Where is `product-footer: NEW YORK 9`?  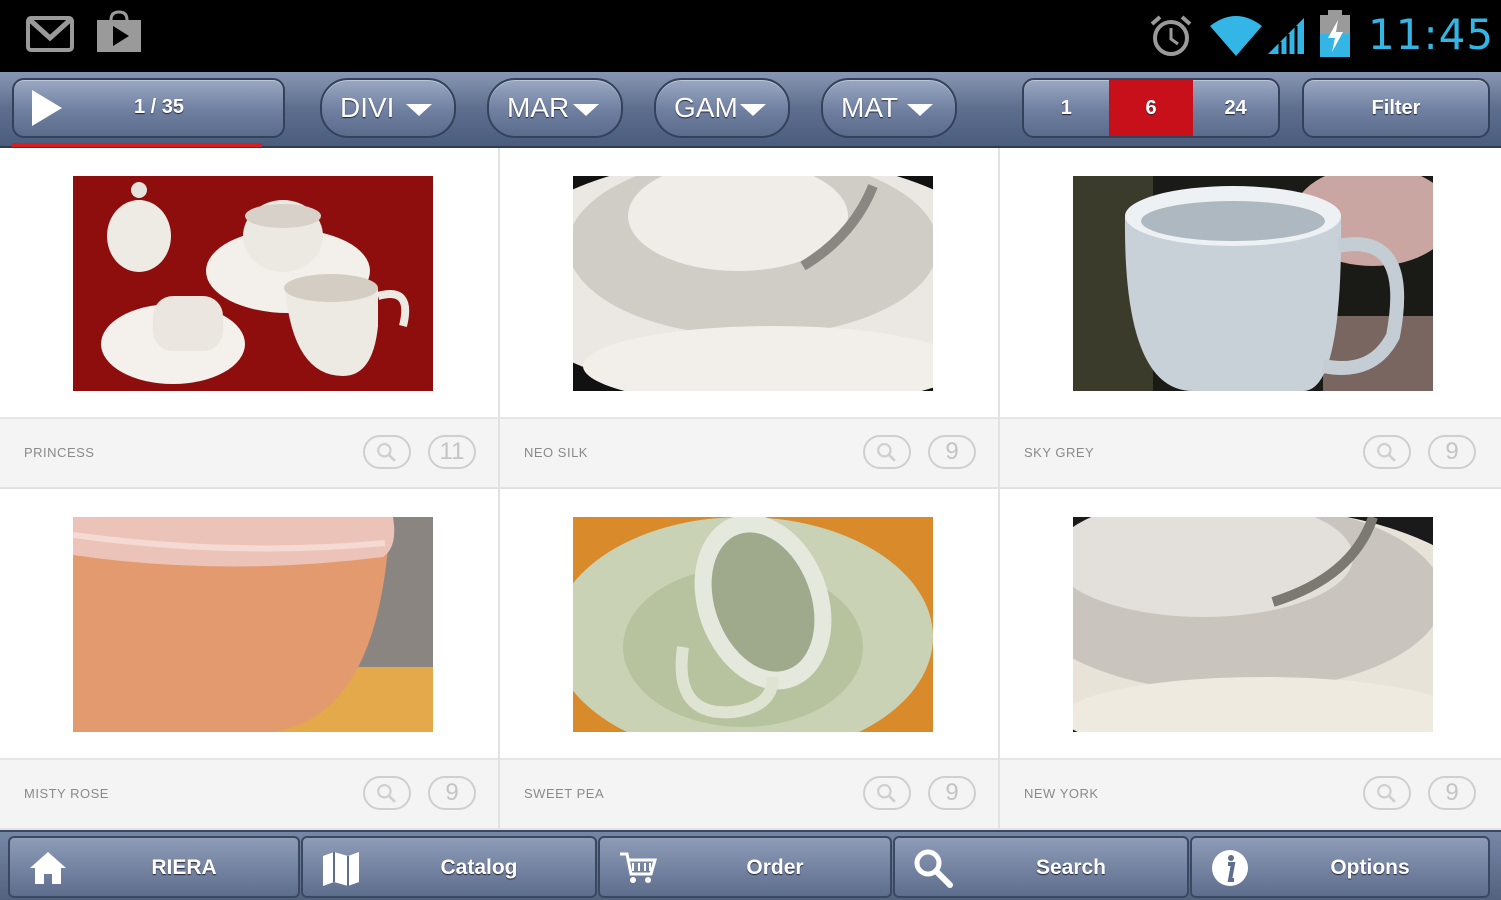 product-footer: NEW YORK 9 is located at coordinates (1250, 793).